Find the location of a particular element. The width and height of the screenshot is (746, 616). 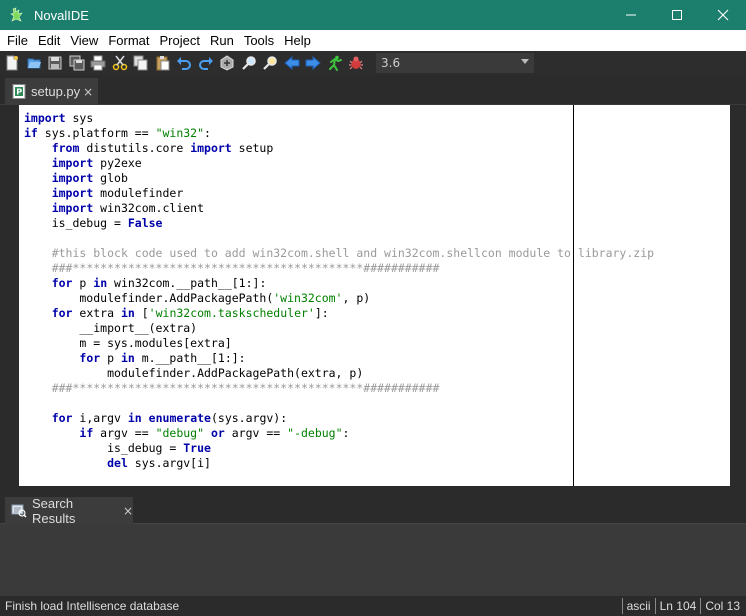

code-line: for p in win32com.__path__[1:]: is located at coordinates (145, 283).